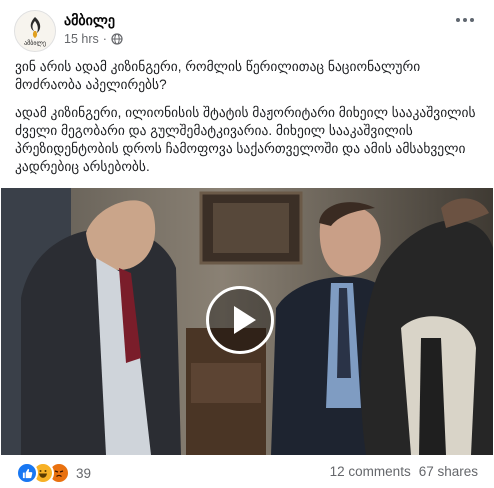 The height and width of the screenshot is (488, 494). I want to click on svg-text: ამბილე, so click(35, 43).